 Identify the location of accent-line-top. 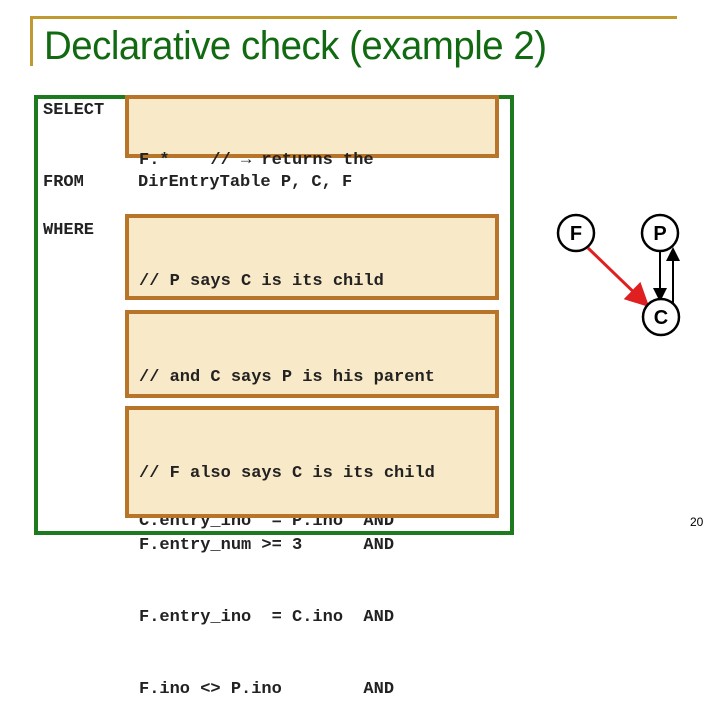
(353, 17).